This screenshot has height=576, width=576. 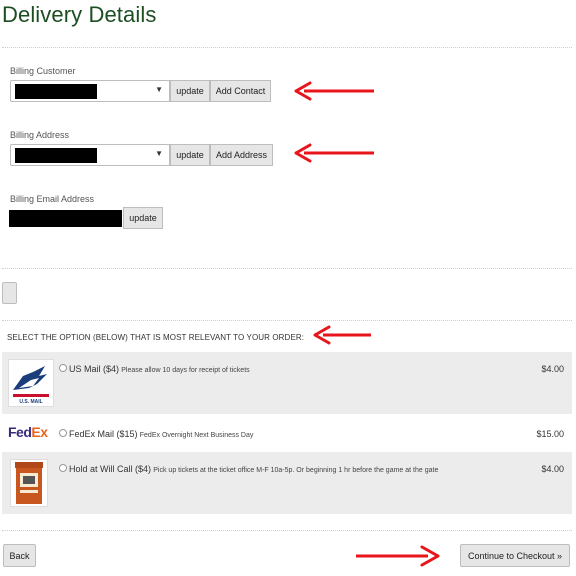 I want to click on billing-customer-update-button: update, so click(x=190, y=91).